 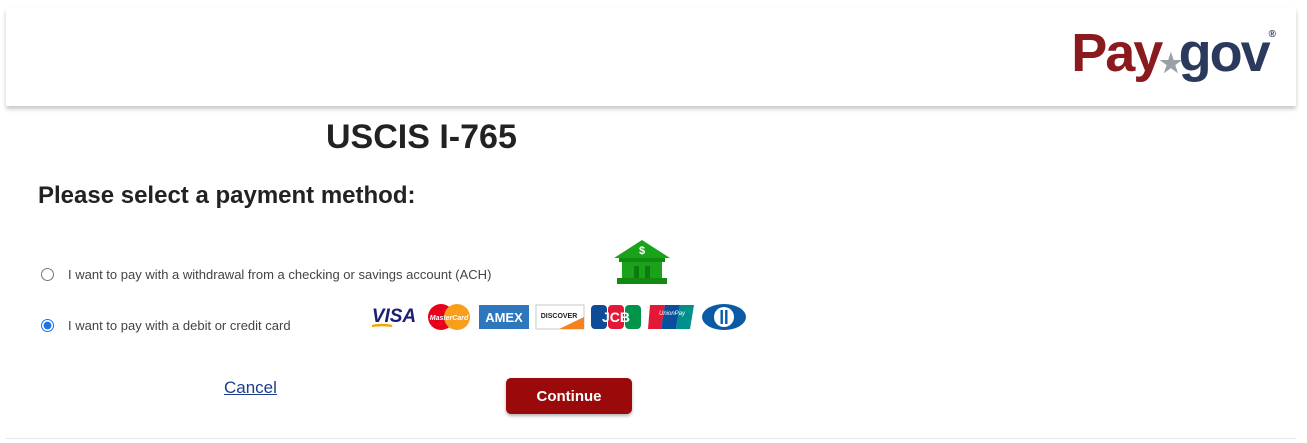 I want to click on jcb-logo: JCB, so click(x=616, y=317).